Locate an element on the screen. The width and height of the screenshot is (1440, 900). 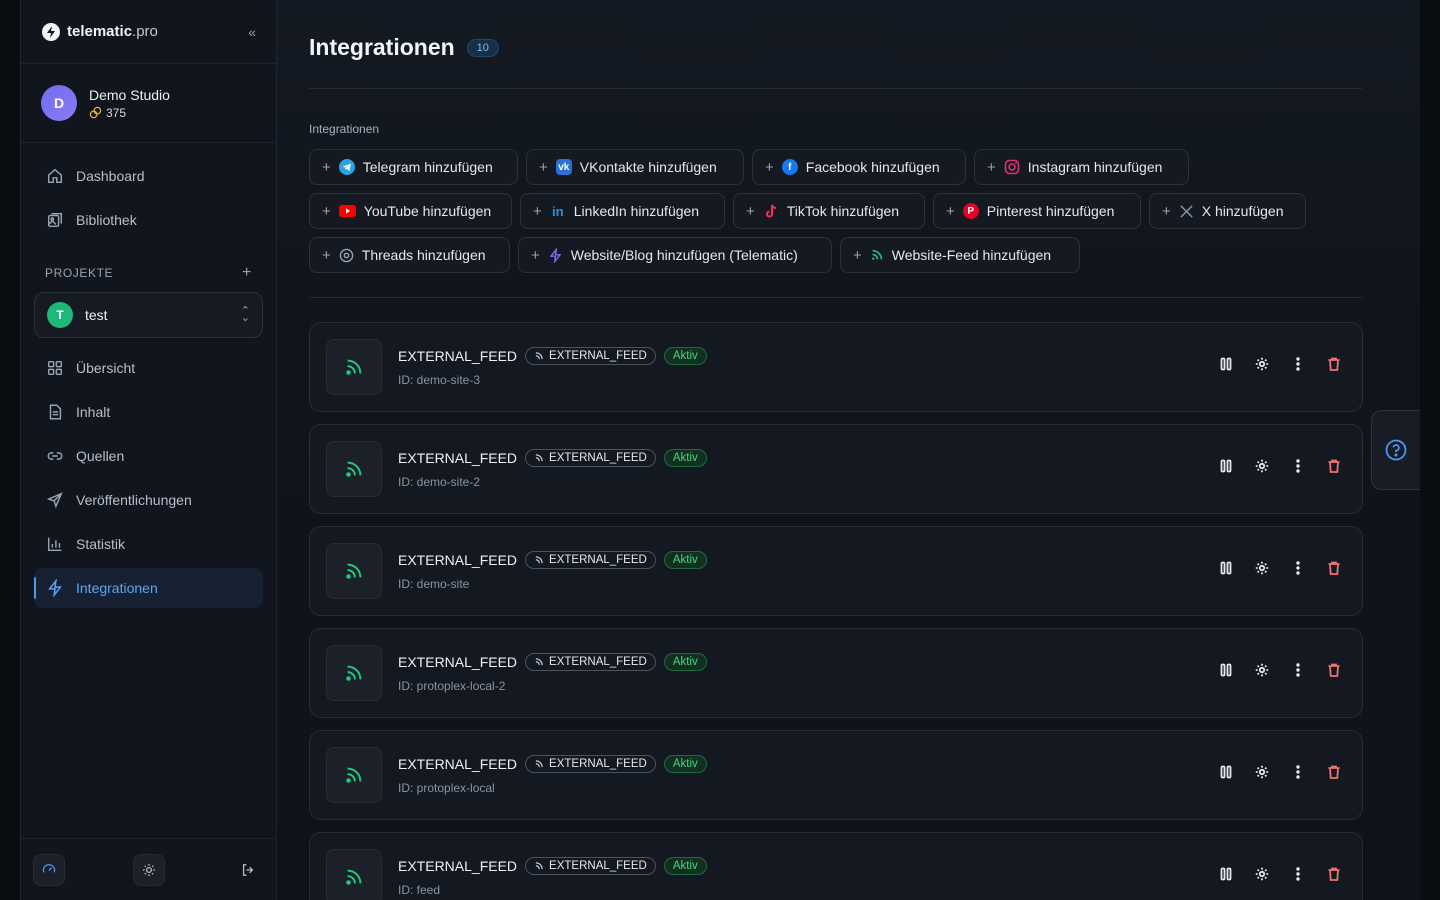
integration-id: ID: demo-site-2 is located at coordinates (439, 482).